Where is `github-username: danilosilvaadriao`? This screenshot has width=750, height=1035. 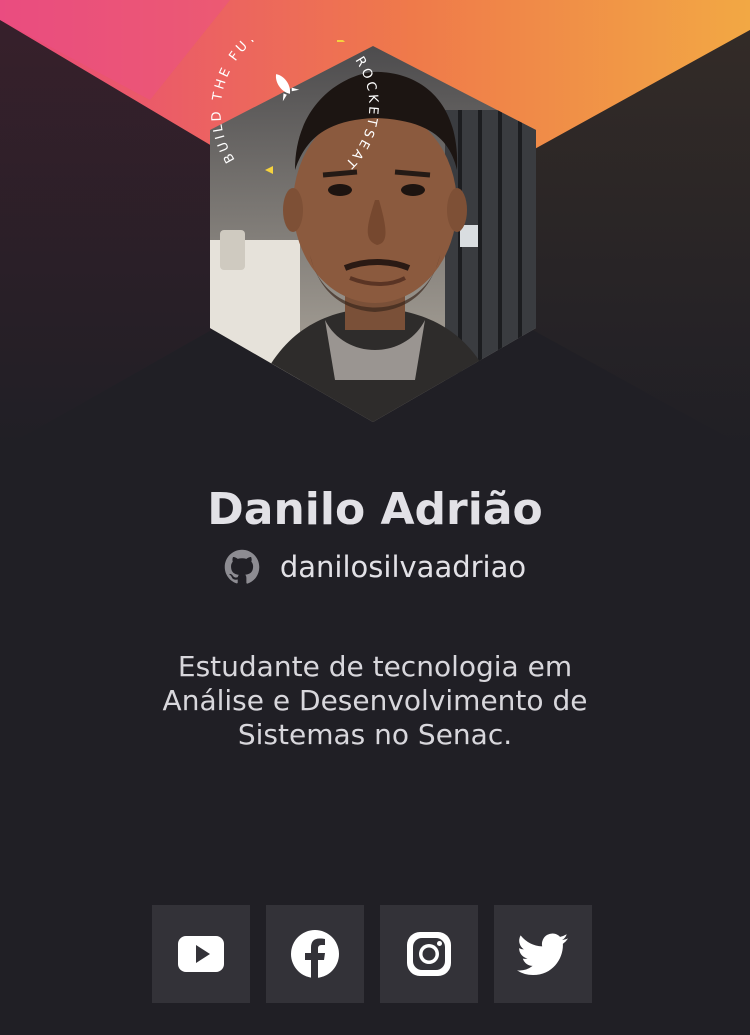 github-username: danilosilvaadriao is located at coordinates (403, 567).